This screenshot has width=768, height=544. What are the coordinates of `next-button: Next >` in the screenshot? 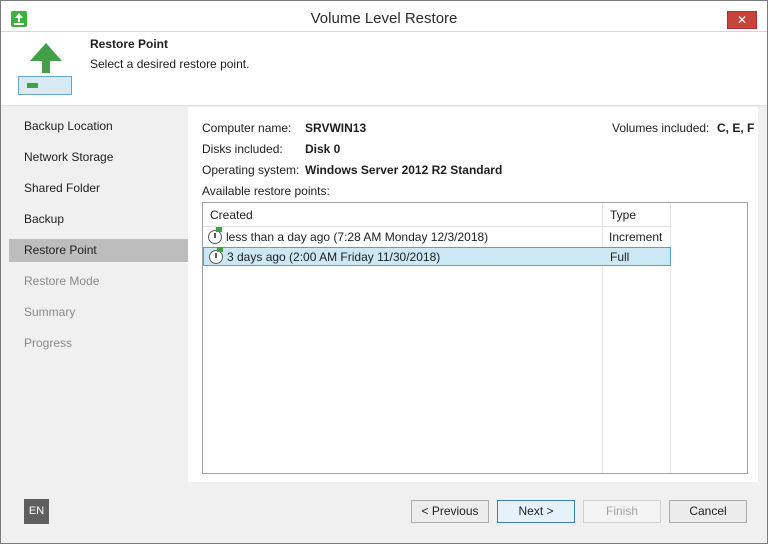 It's located at (536, 511).